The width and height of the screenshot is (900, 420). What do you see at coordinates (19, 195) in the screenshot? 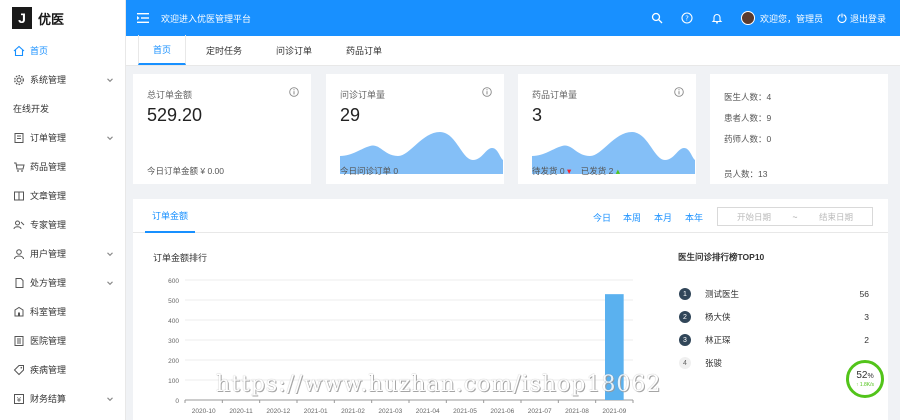
I see `article-icon` at bounding box center [19, 195].